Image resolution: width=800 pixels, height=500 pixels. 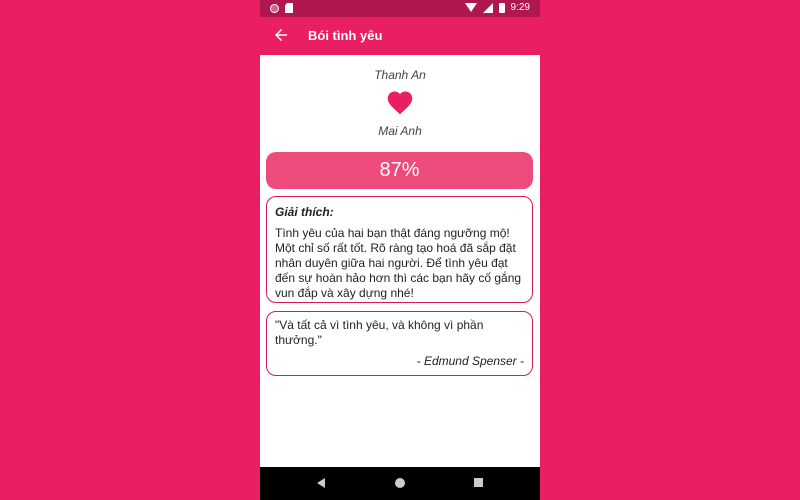 What do you see at coordinates (400, 103) in the screenshot?
I see `heart-icon` at bounding box center [400, 103].